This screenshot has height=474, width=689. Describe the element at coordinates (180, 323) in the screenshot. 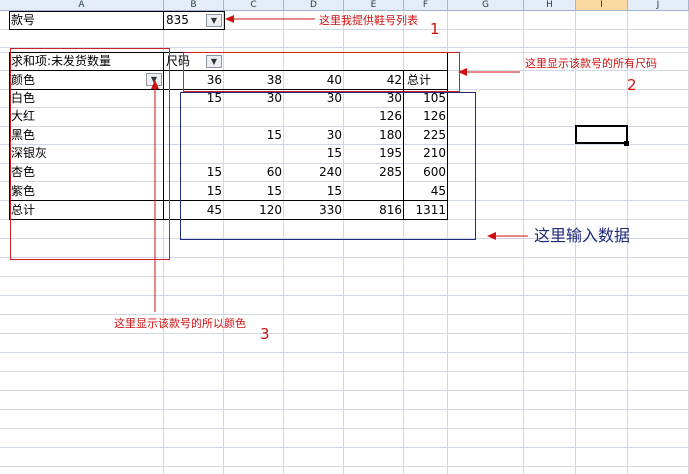

I see `annotation-3-text: 这里显示该款号的所以颜色` at that location.